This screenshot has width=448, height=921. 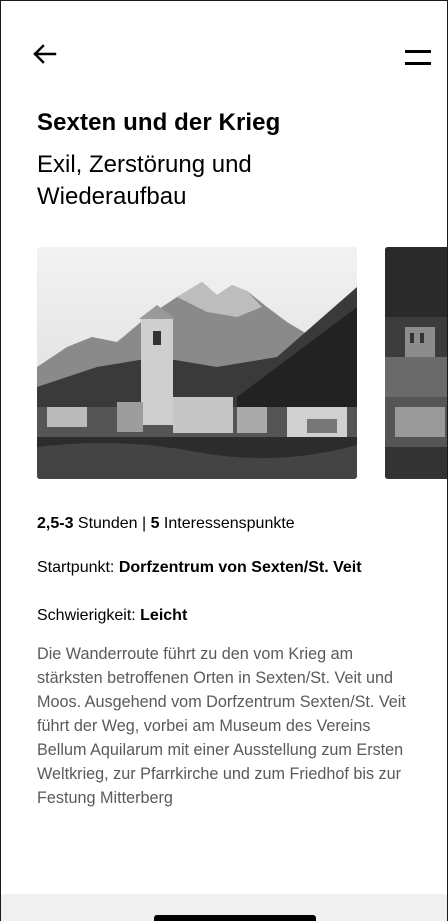 I want to click on tour-stats: 2,5-3 Stunden | 5 Interessenspunkte, so click(x=166, y=524).